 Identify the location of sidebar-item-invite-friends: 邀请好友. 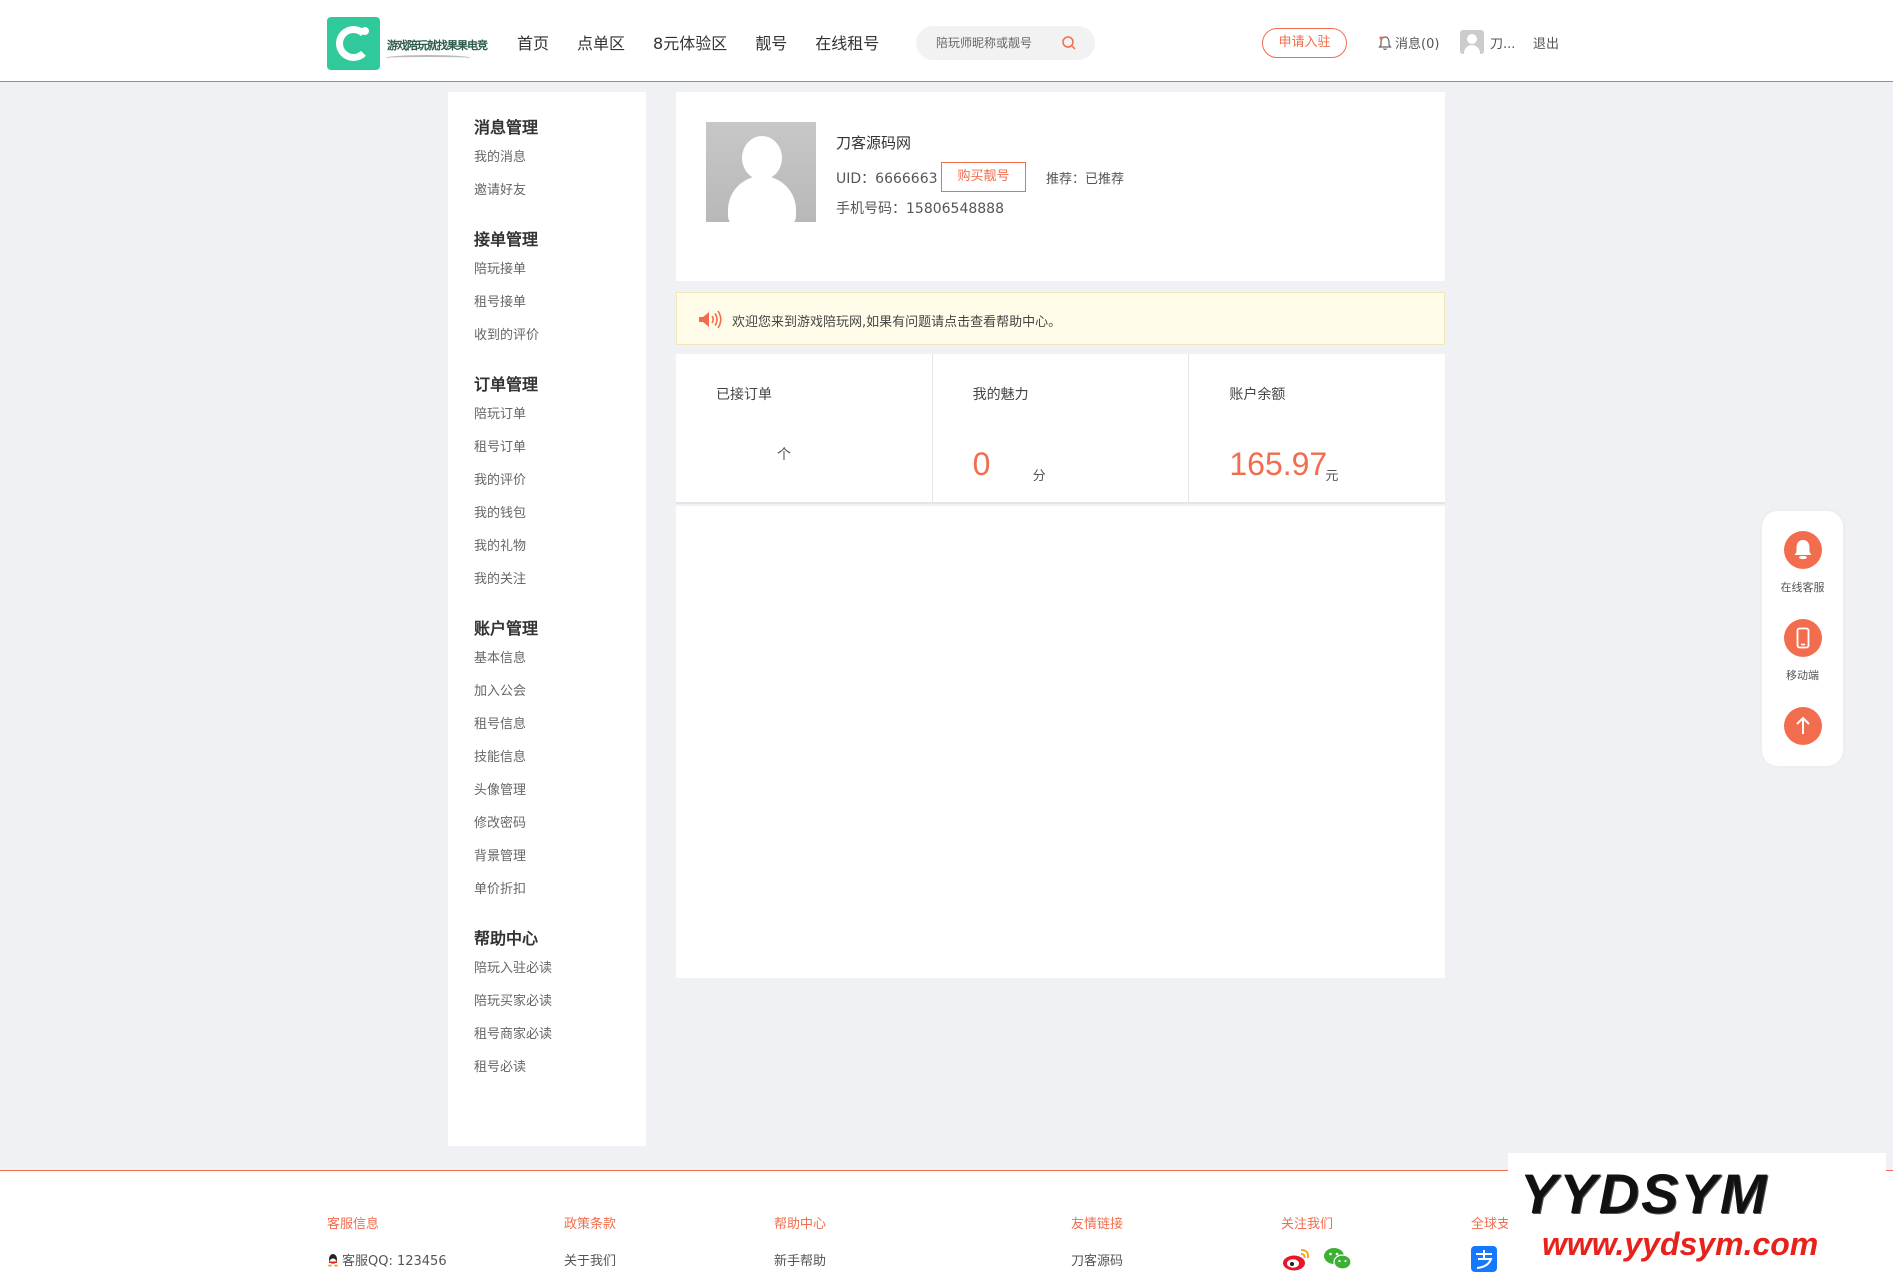
(560, 190).